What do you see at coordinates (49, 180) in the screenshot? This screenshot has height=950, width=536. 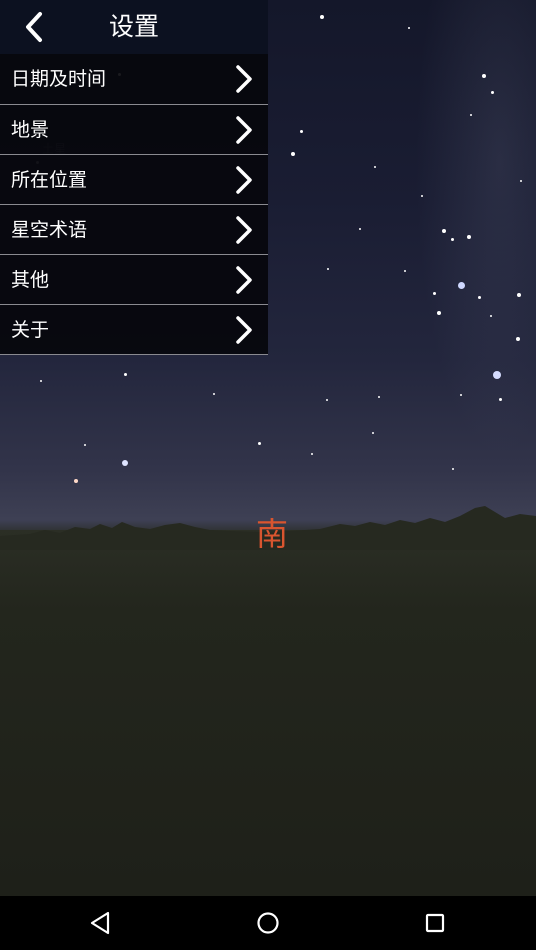 I see `menu-item-label: 所在位置` at bounding box center [49, 180].